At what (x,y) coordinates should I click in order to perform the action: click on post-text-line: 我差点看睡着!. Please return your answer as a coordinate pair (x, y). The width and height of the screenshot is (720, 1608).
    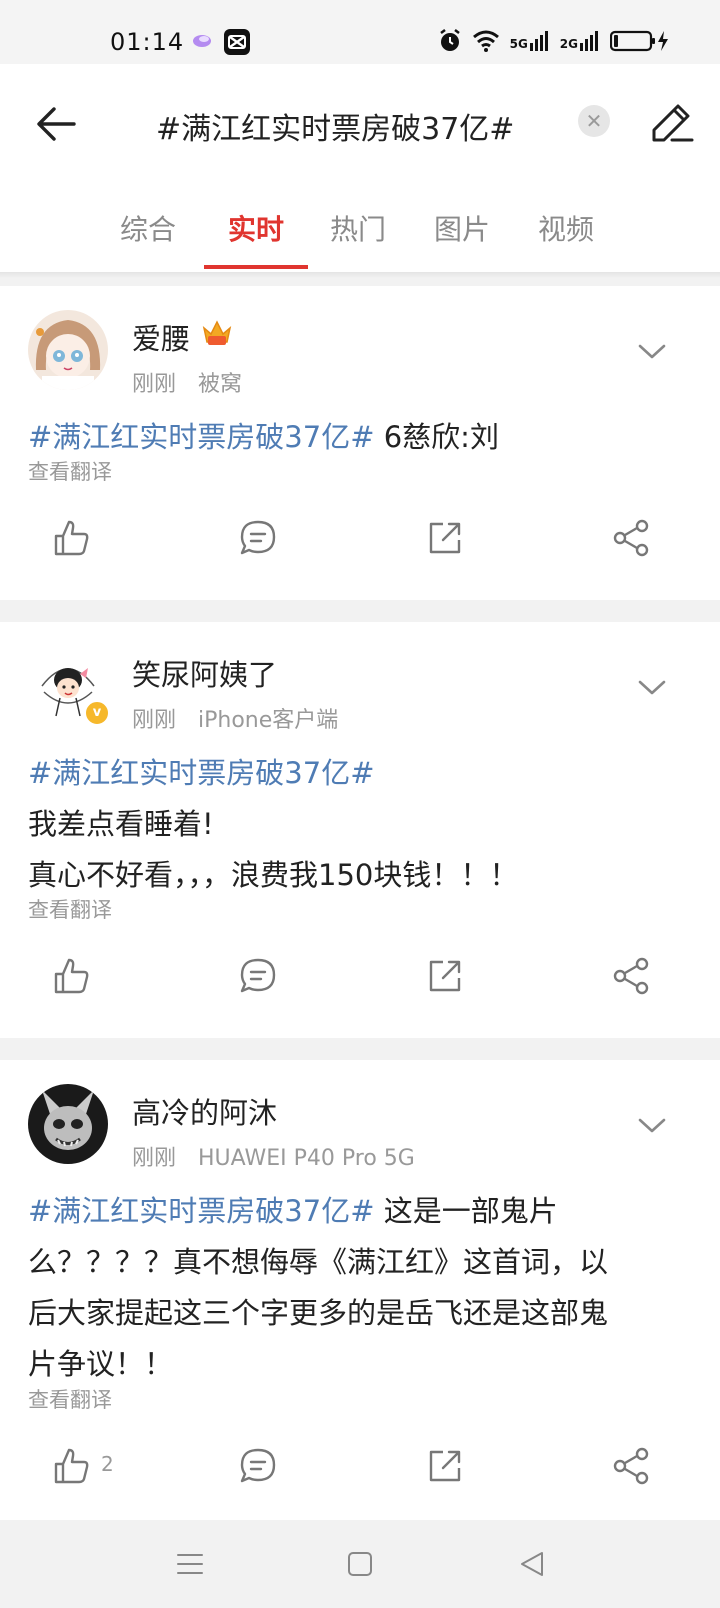
    Looking at the image, I should click on (121, 824).